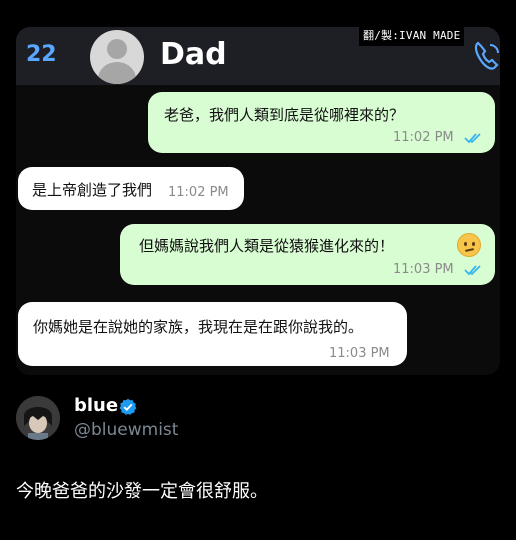 This screenshot has height=540, width=516. What do you see at coordinates (92, 190) in the screenshot?
I see `message-text: 是上帝創造了我們` at bounding box center [92, 190].